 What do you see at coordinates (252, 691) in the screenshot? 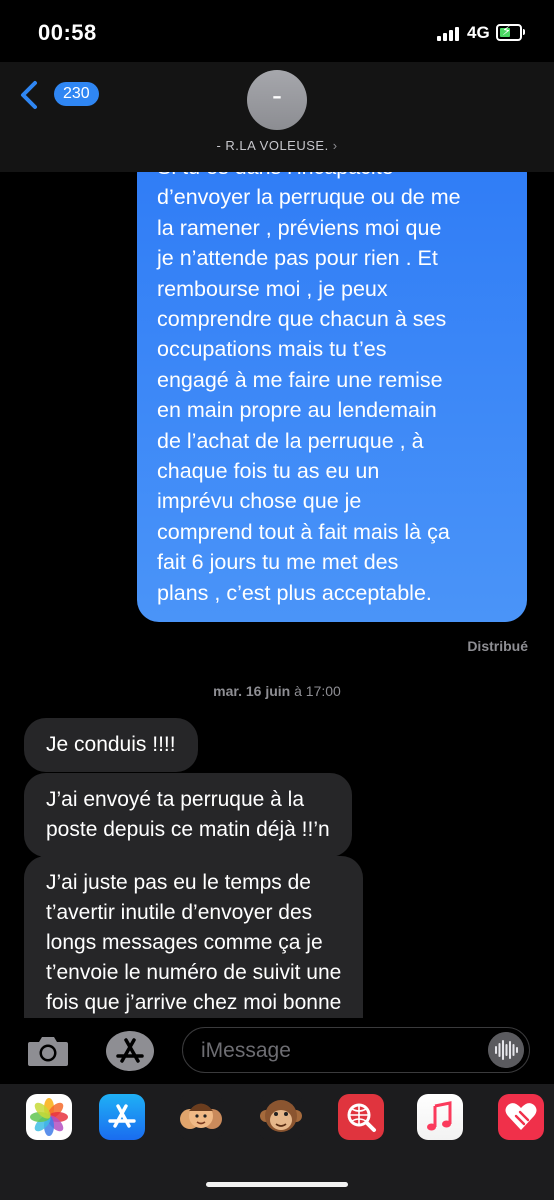
I see `timestamp-day: mar. 16 juin` at bounding box center [252, 691].